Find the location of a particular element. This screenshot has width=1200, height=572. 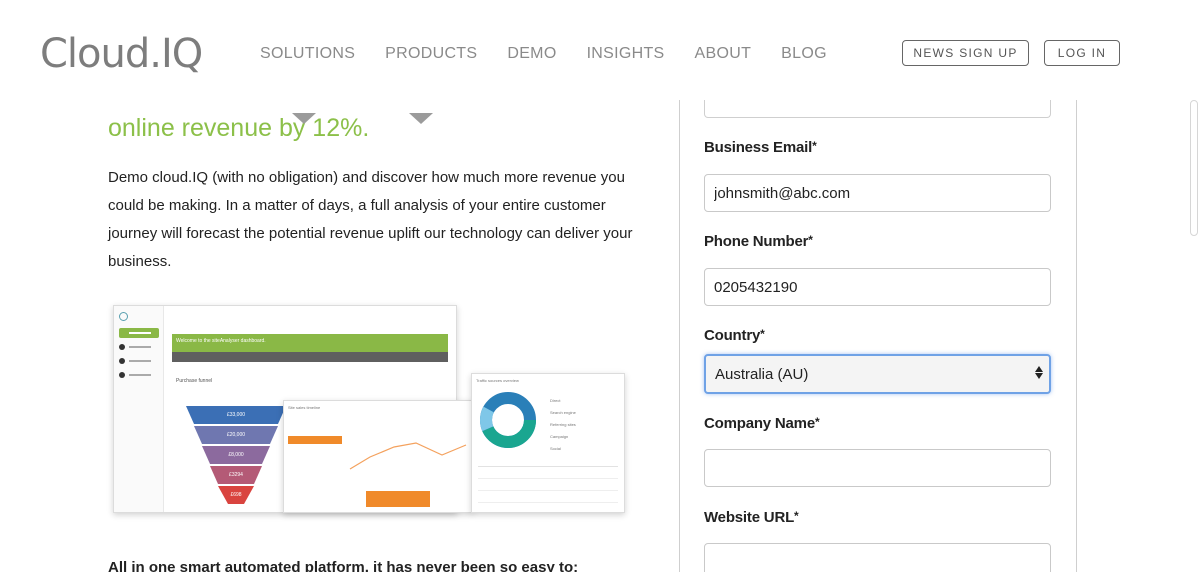

traffic-legend-item: Referring sites is located at coordinates (563, 424).